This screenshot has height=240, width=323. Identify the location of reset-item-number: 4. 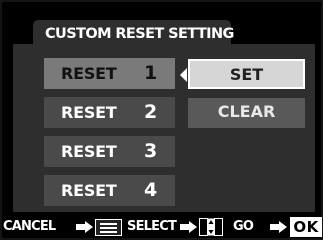
(151, 190).